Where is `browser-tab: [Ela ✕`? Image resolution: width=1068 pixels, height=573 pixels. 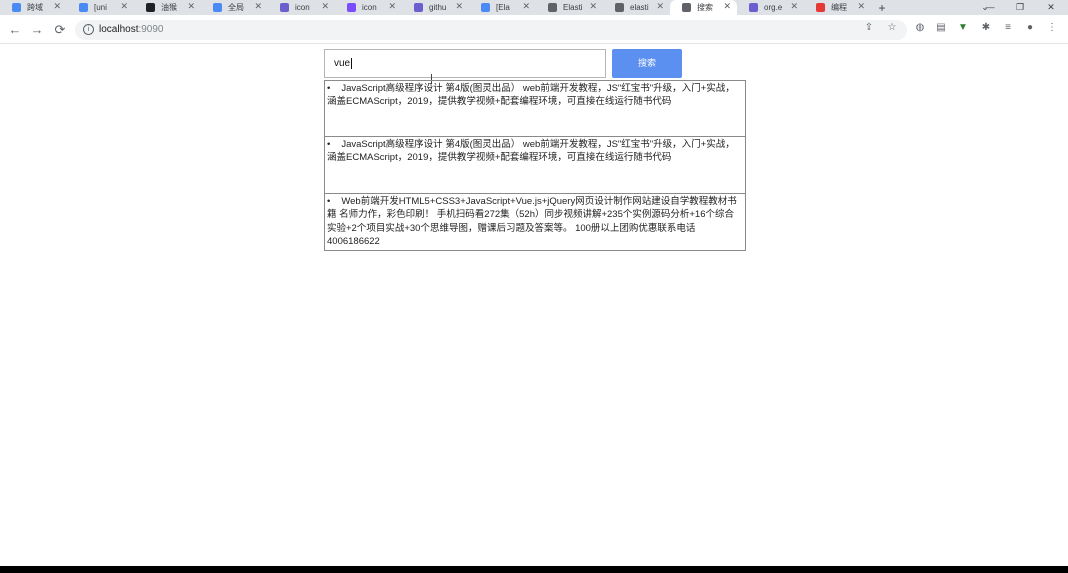
browser-tab: [Ela ✕ is located at coordinates (502, 7).